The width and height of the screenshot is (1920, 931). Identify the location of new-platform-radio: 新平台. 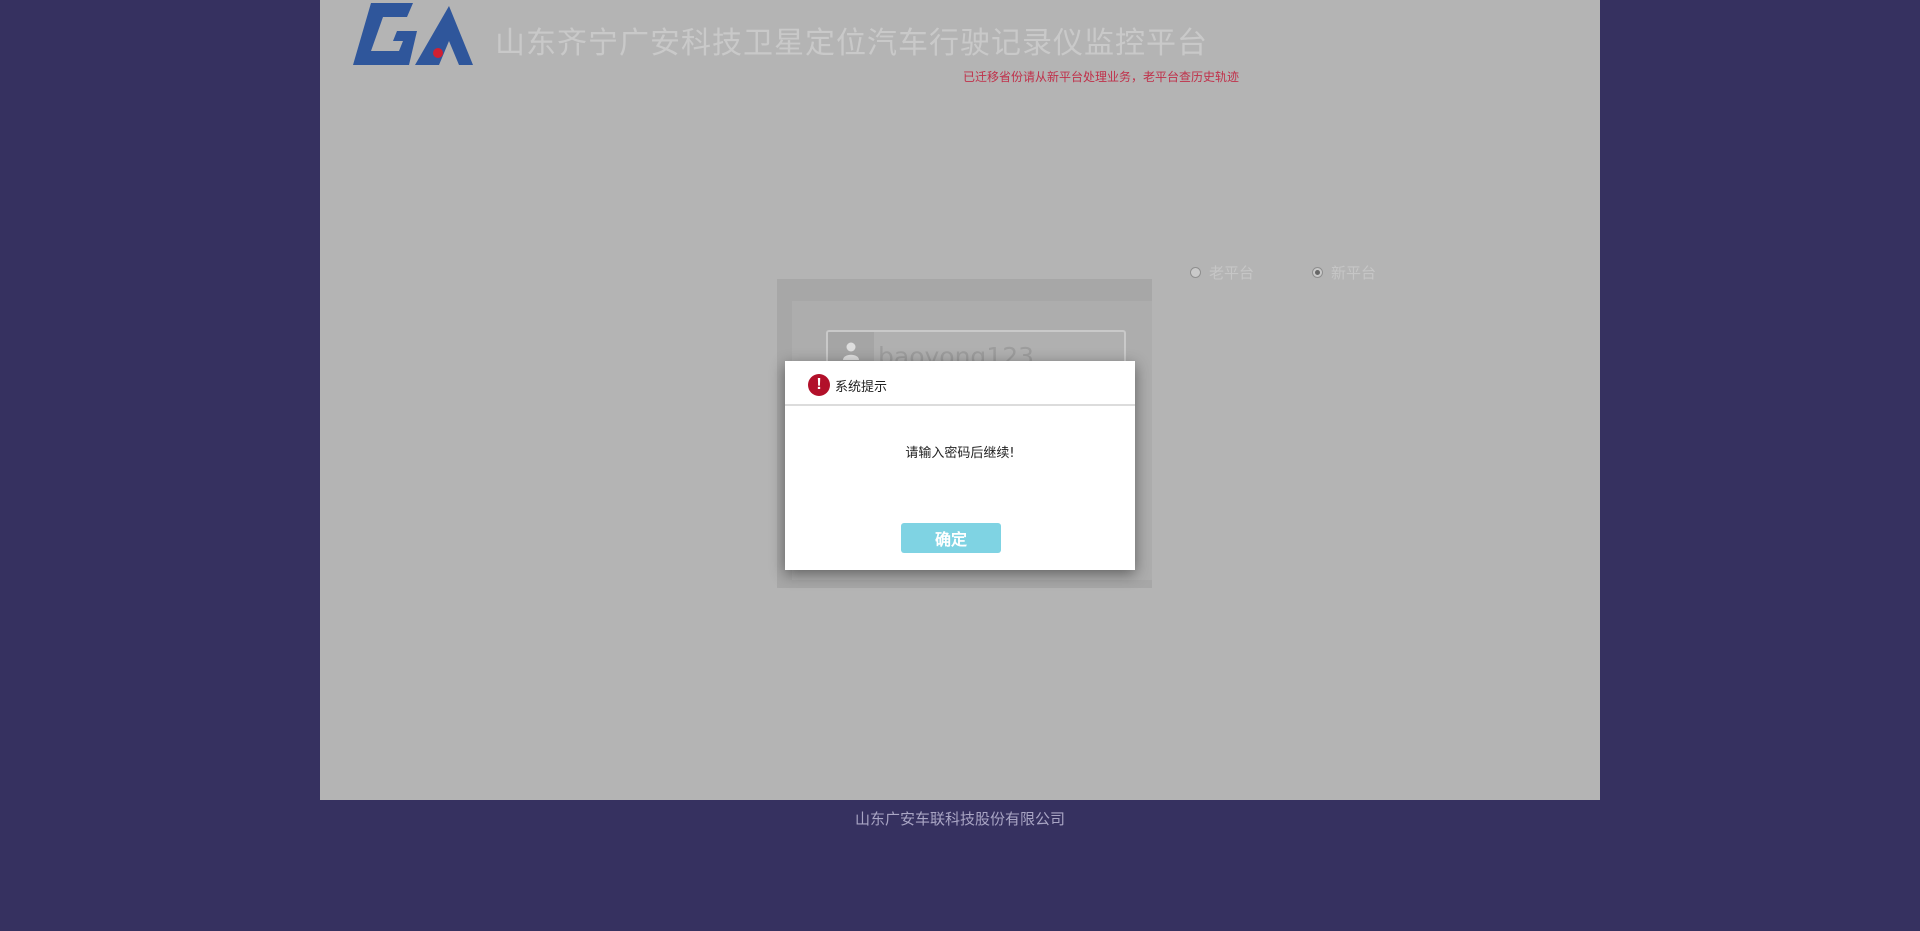
(1344, 272).